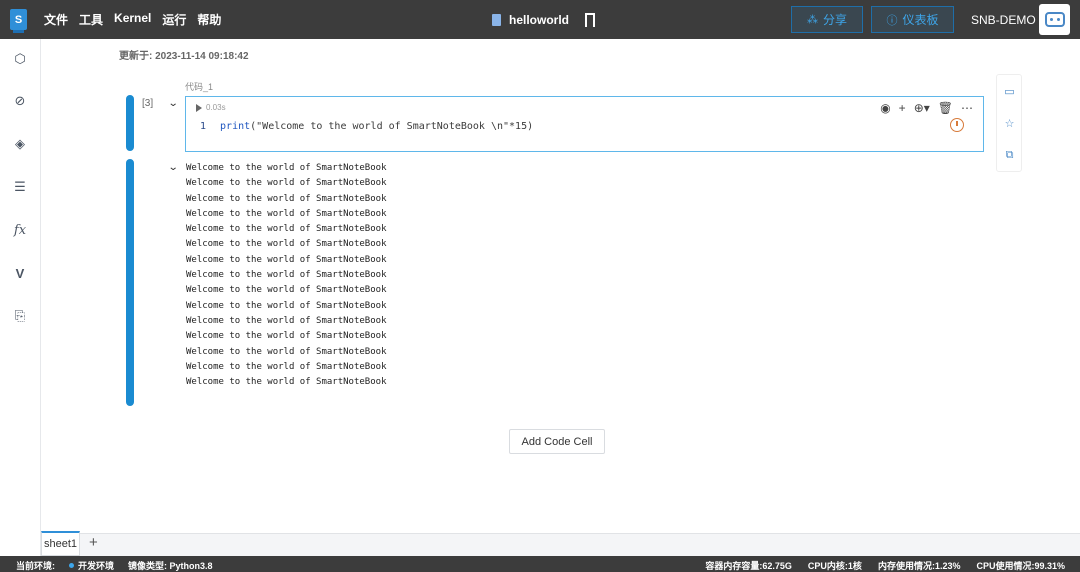 The image size is (1080, 572). What do you see at coordinates (885, 108) in the screenshot?
I see `eye-icon: ◉` at bounding box center [885, 108].